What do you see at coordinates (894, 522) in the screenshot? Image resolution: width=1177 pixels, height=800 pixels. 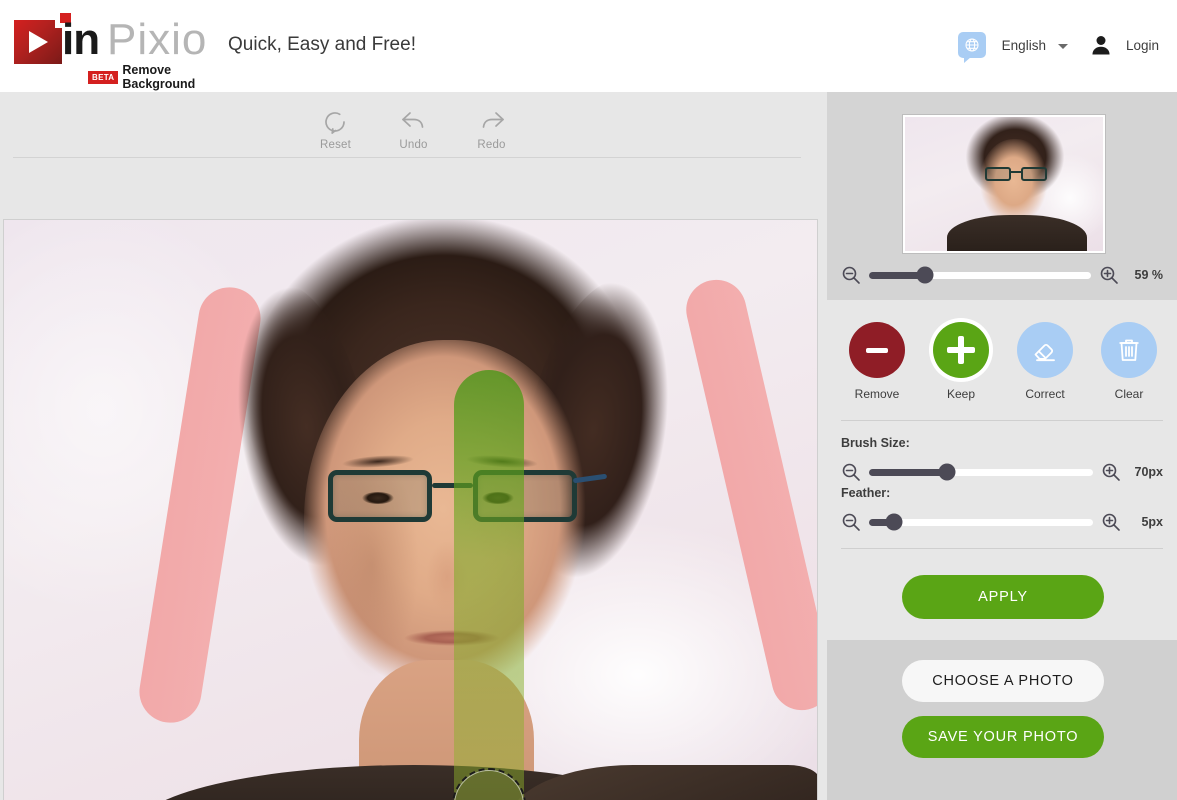 I see `feather-knob` at bounding box center [894, 522].